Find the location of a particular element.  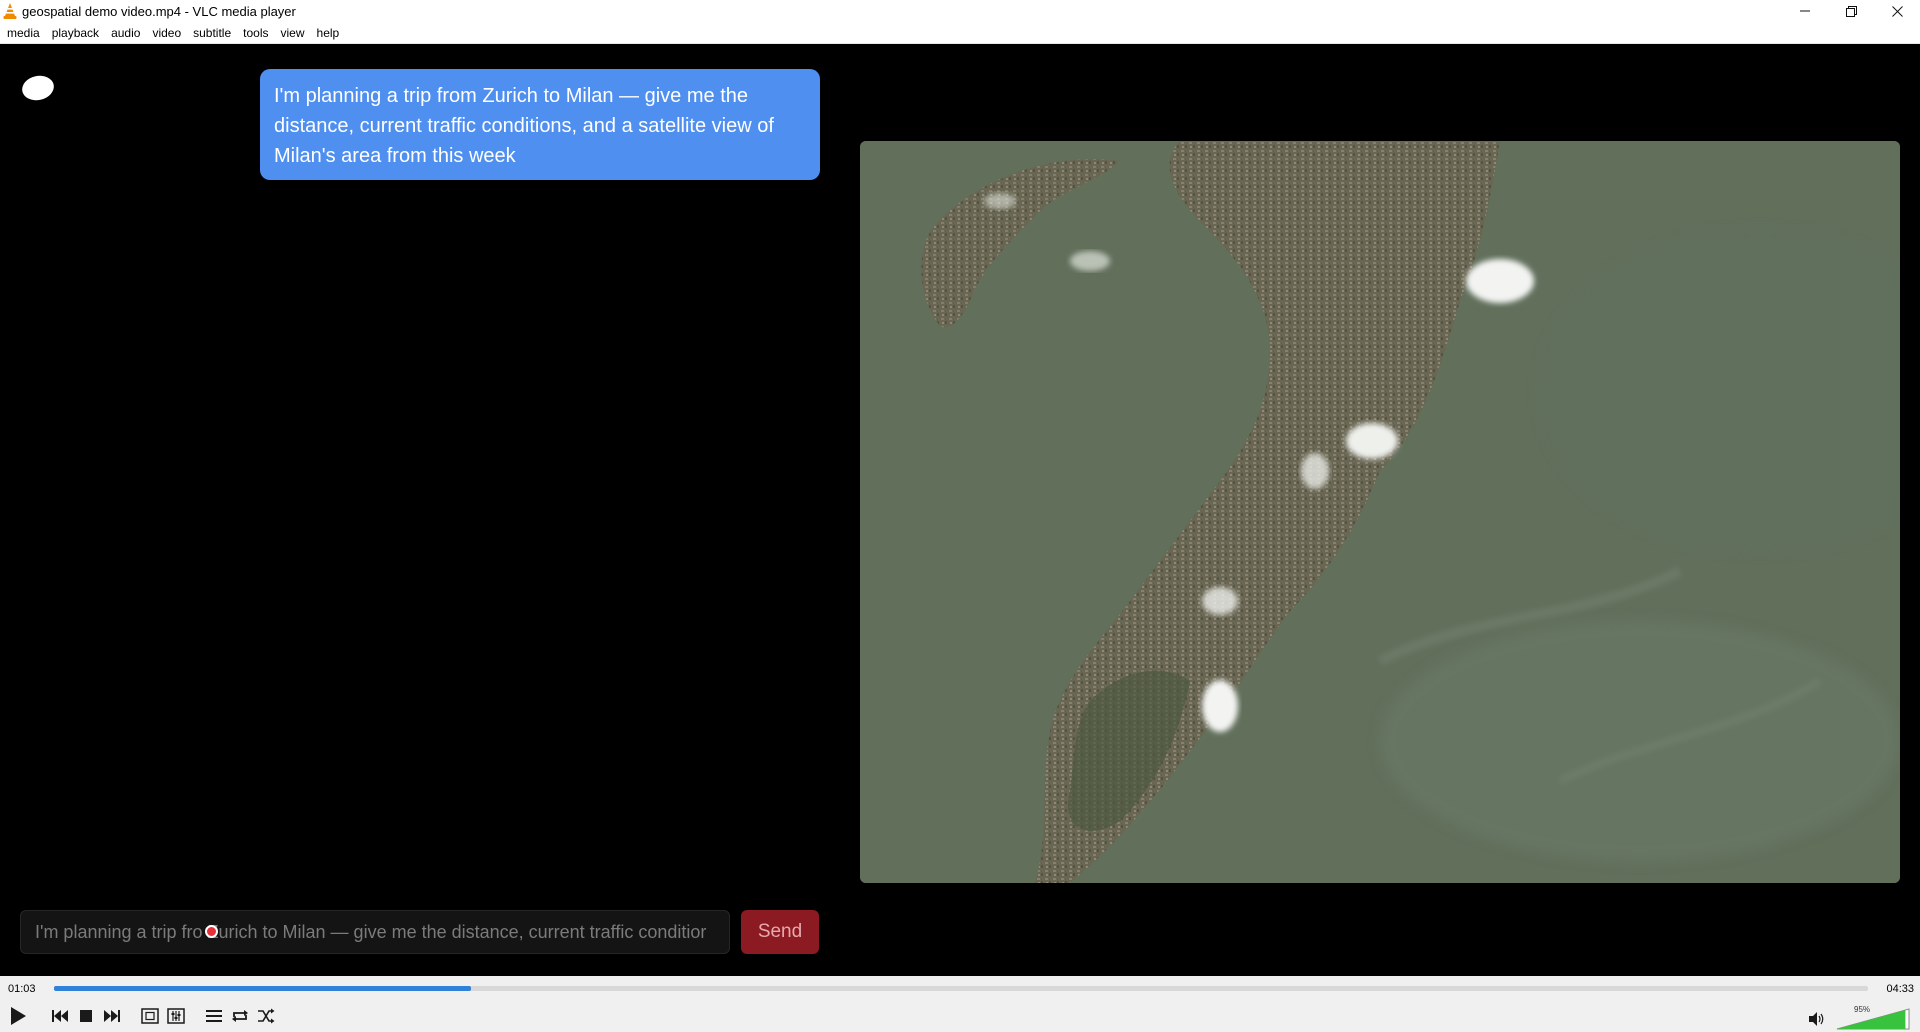

extended-settings-button is located at coordinates (176, 1016).